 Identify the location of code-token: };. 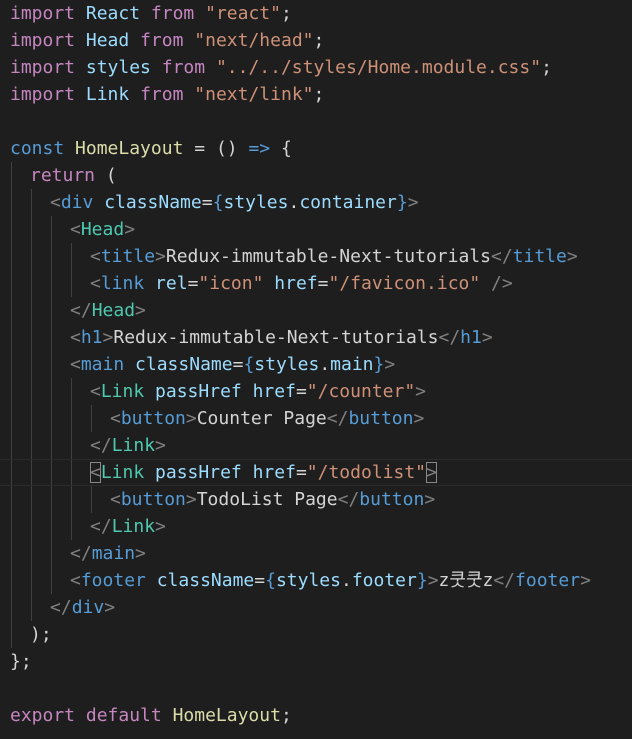
(21, 661).